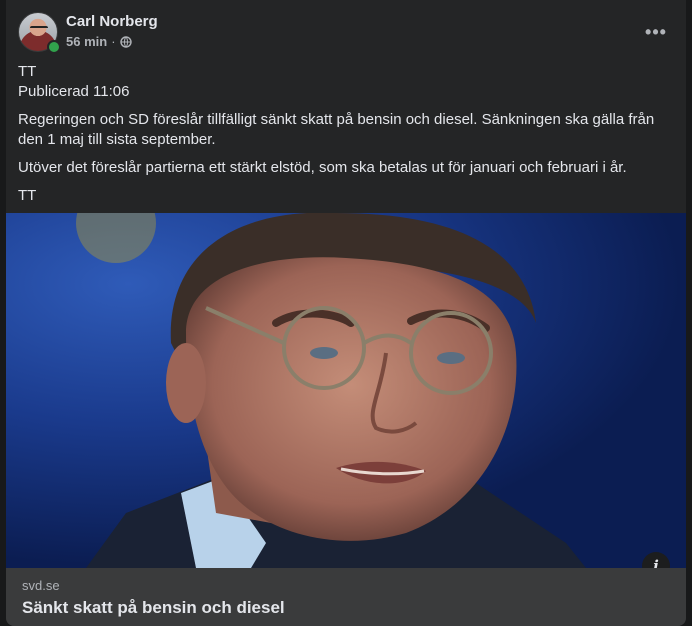 The height and width of the screenshot is (626, 692). Describe the element at coordinates (346, 33) in the screenshot. I see `post-header: Carl Norberg 56 min · •••` at that location.